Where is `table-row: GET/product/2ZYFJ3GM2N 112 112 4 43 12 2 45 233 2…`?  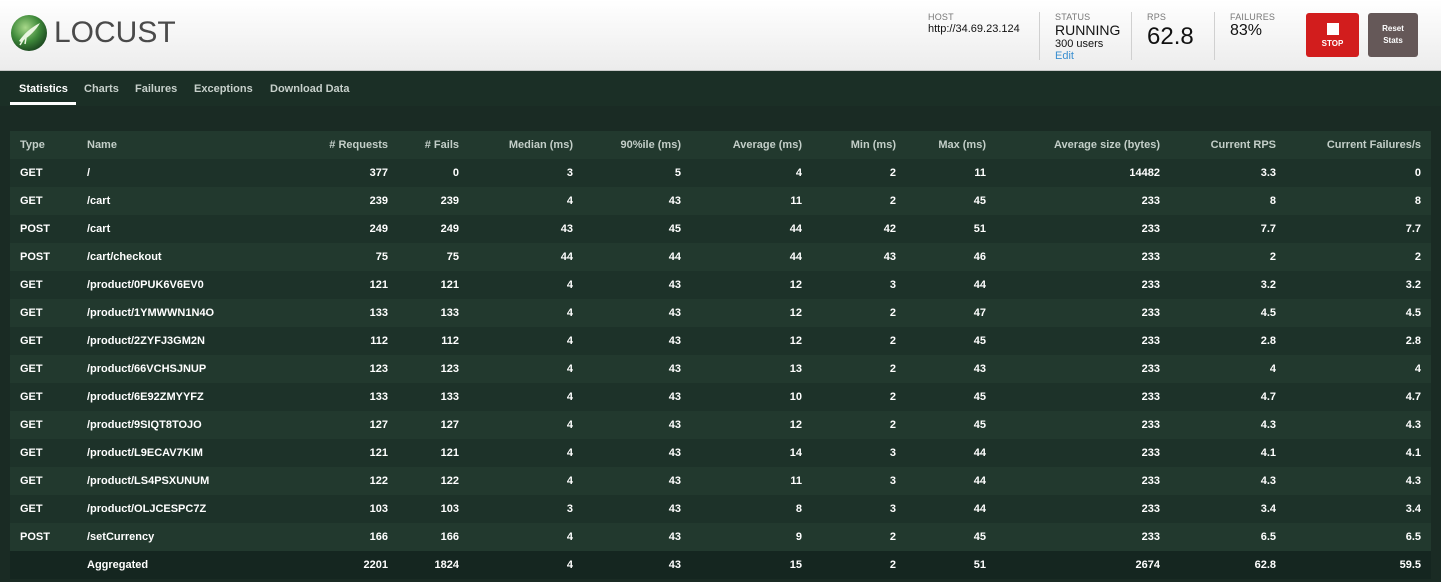
table-row: GET/product/2ZYFJ3GM2N 112 112 4 43 12 2 45 233 2… is located at coordinates (720, 341).